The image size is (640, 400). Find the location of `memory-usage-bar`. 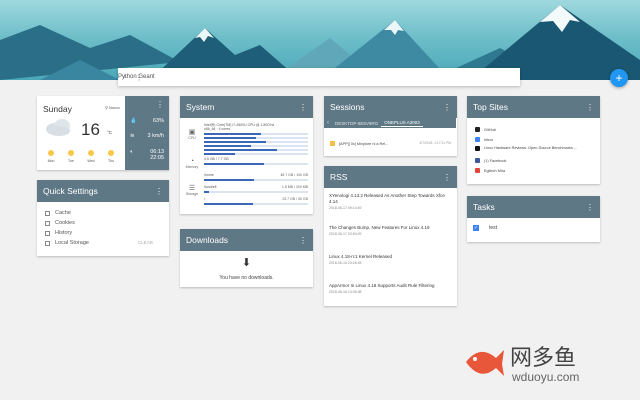

memory-usage-bar is located at coordinates (256, 164).